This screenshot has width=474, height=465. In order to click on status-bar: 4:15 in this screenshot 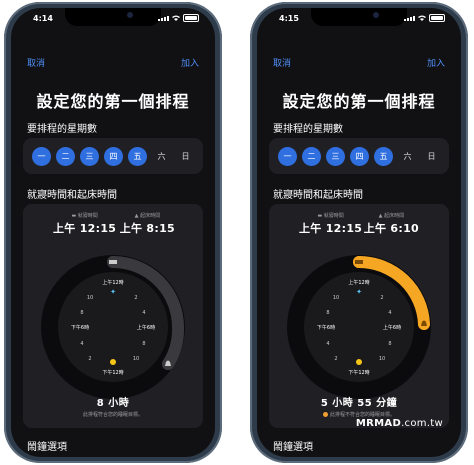, I will do `click(359, 20)`.